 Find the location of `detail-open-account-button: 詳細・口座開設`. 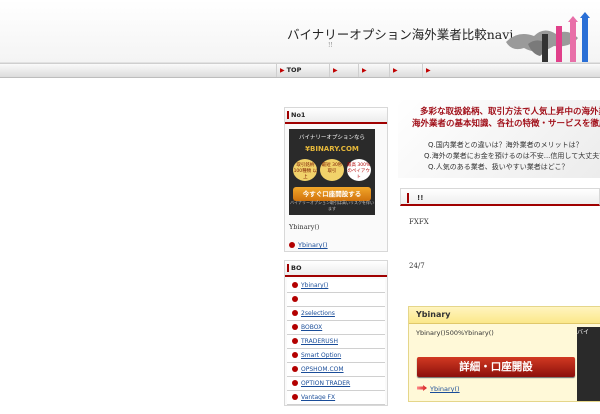

detail-open-account-button: 詳細・口座開設 is located at coordinates (496, 367).